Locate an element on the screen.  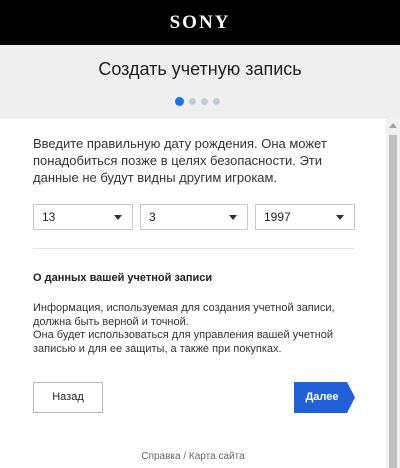
help-link: Справка is located at coordinates (160, 456).